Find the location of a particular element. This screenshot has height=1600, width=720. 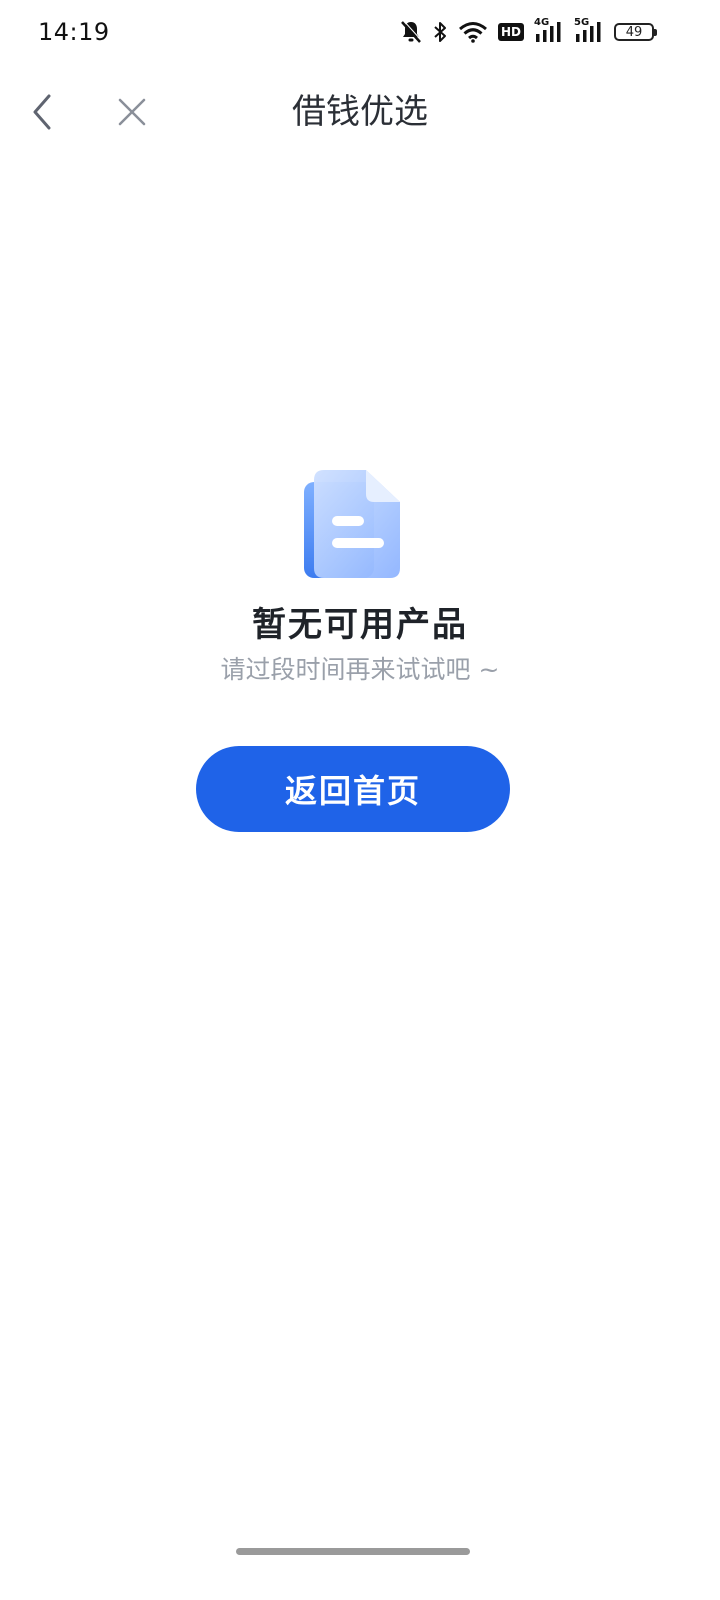

battery-level: 49 is located at coordinates (634, 32).